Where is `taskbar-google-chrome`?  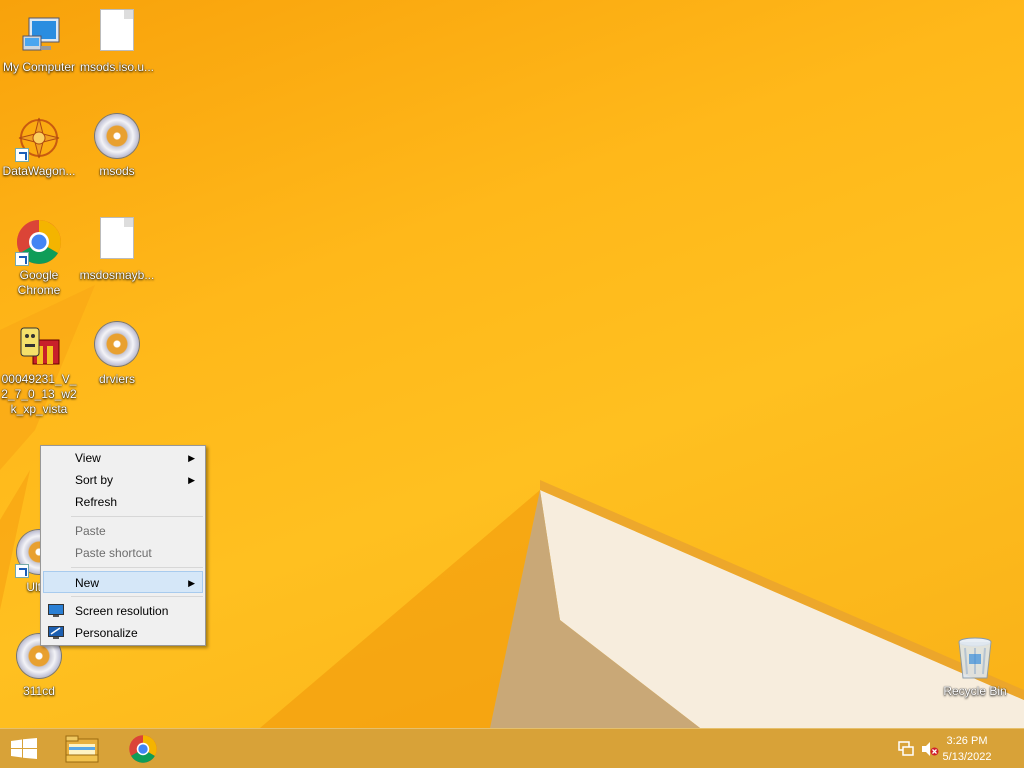 taskbar-google-chrome is located at coordinates (144, 749).